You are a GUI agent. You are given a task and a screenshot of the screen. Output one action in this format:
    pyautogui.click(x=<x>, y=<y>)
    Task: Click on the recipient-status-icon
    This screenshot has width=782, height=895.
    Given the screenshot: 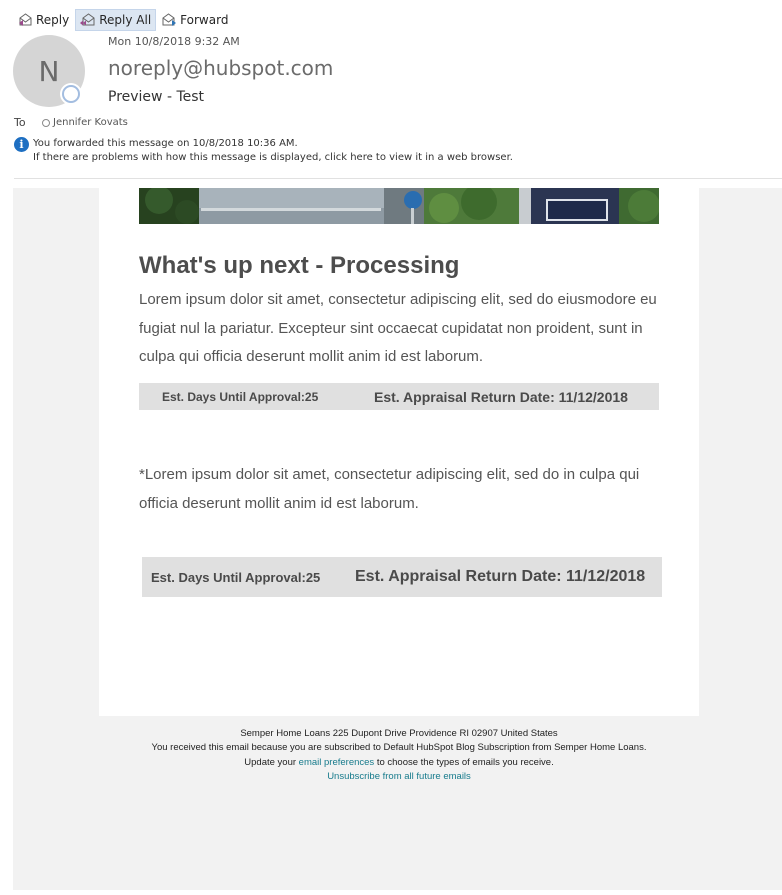 What is the action you would take?
    pyautogui.click(x=46, y=122)
    